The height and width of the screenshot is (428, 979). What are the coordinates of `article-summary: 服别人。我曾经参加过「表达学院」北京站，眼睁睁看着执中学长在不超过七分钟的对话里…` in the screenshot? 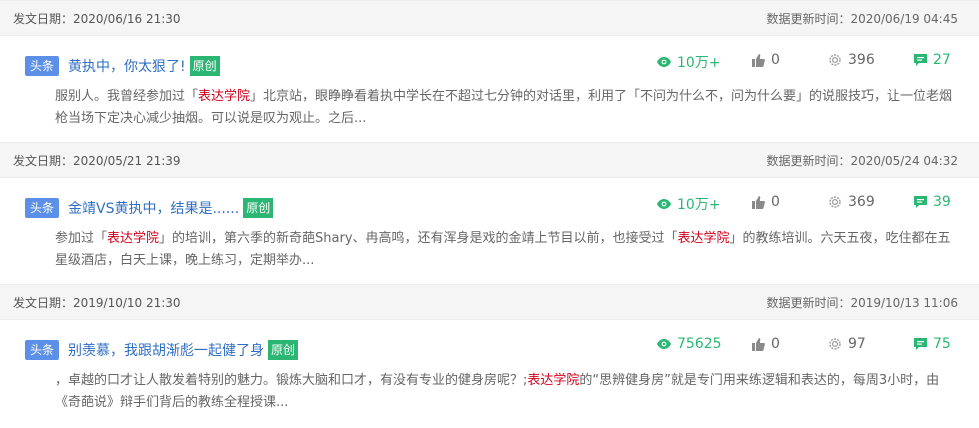 It's located at (505, 108).